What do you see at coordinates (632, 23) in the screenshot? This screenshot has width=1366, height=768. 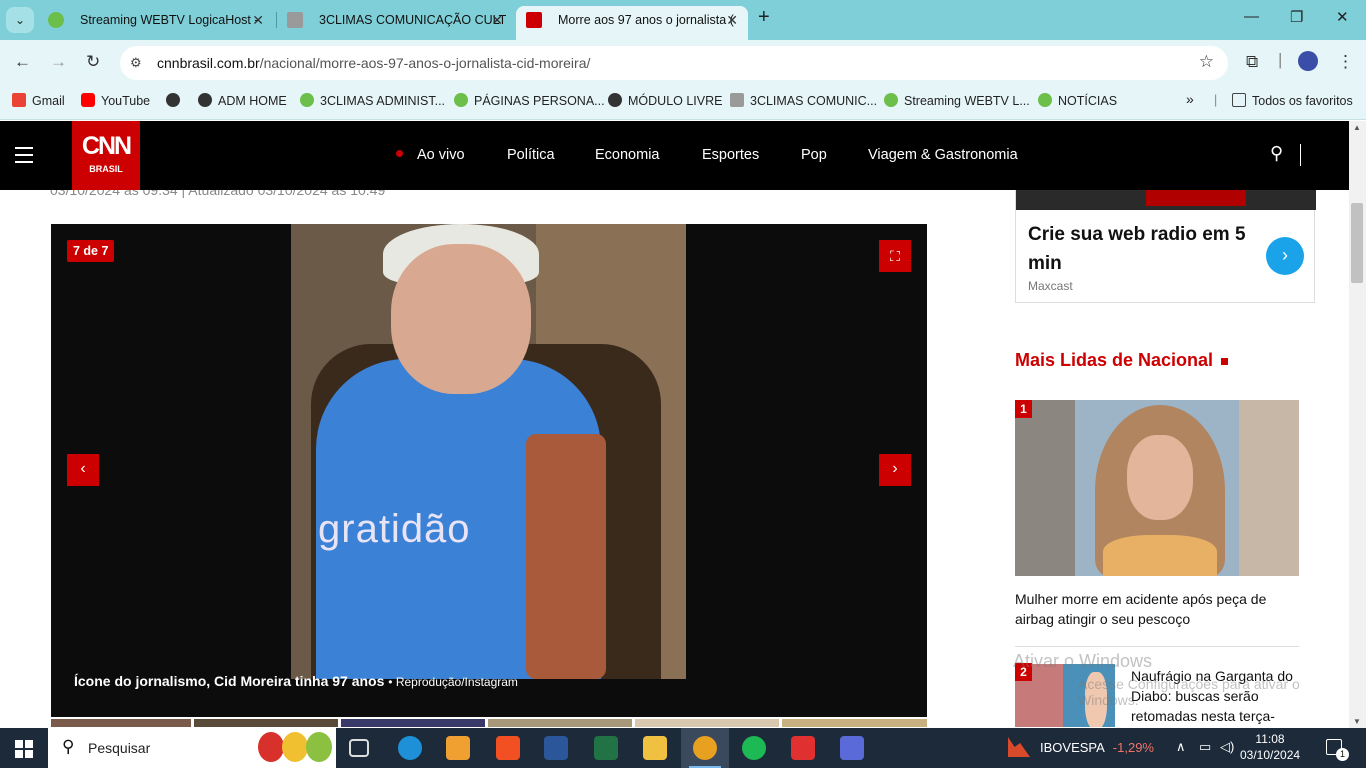 I see `tab-cnn-article: Morre aos 97 anos o jornalista ( ✕` at bounding box center [632, 23].